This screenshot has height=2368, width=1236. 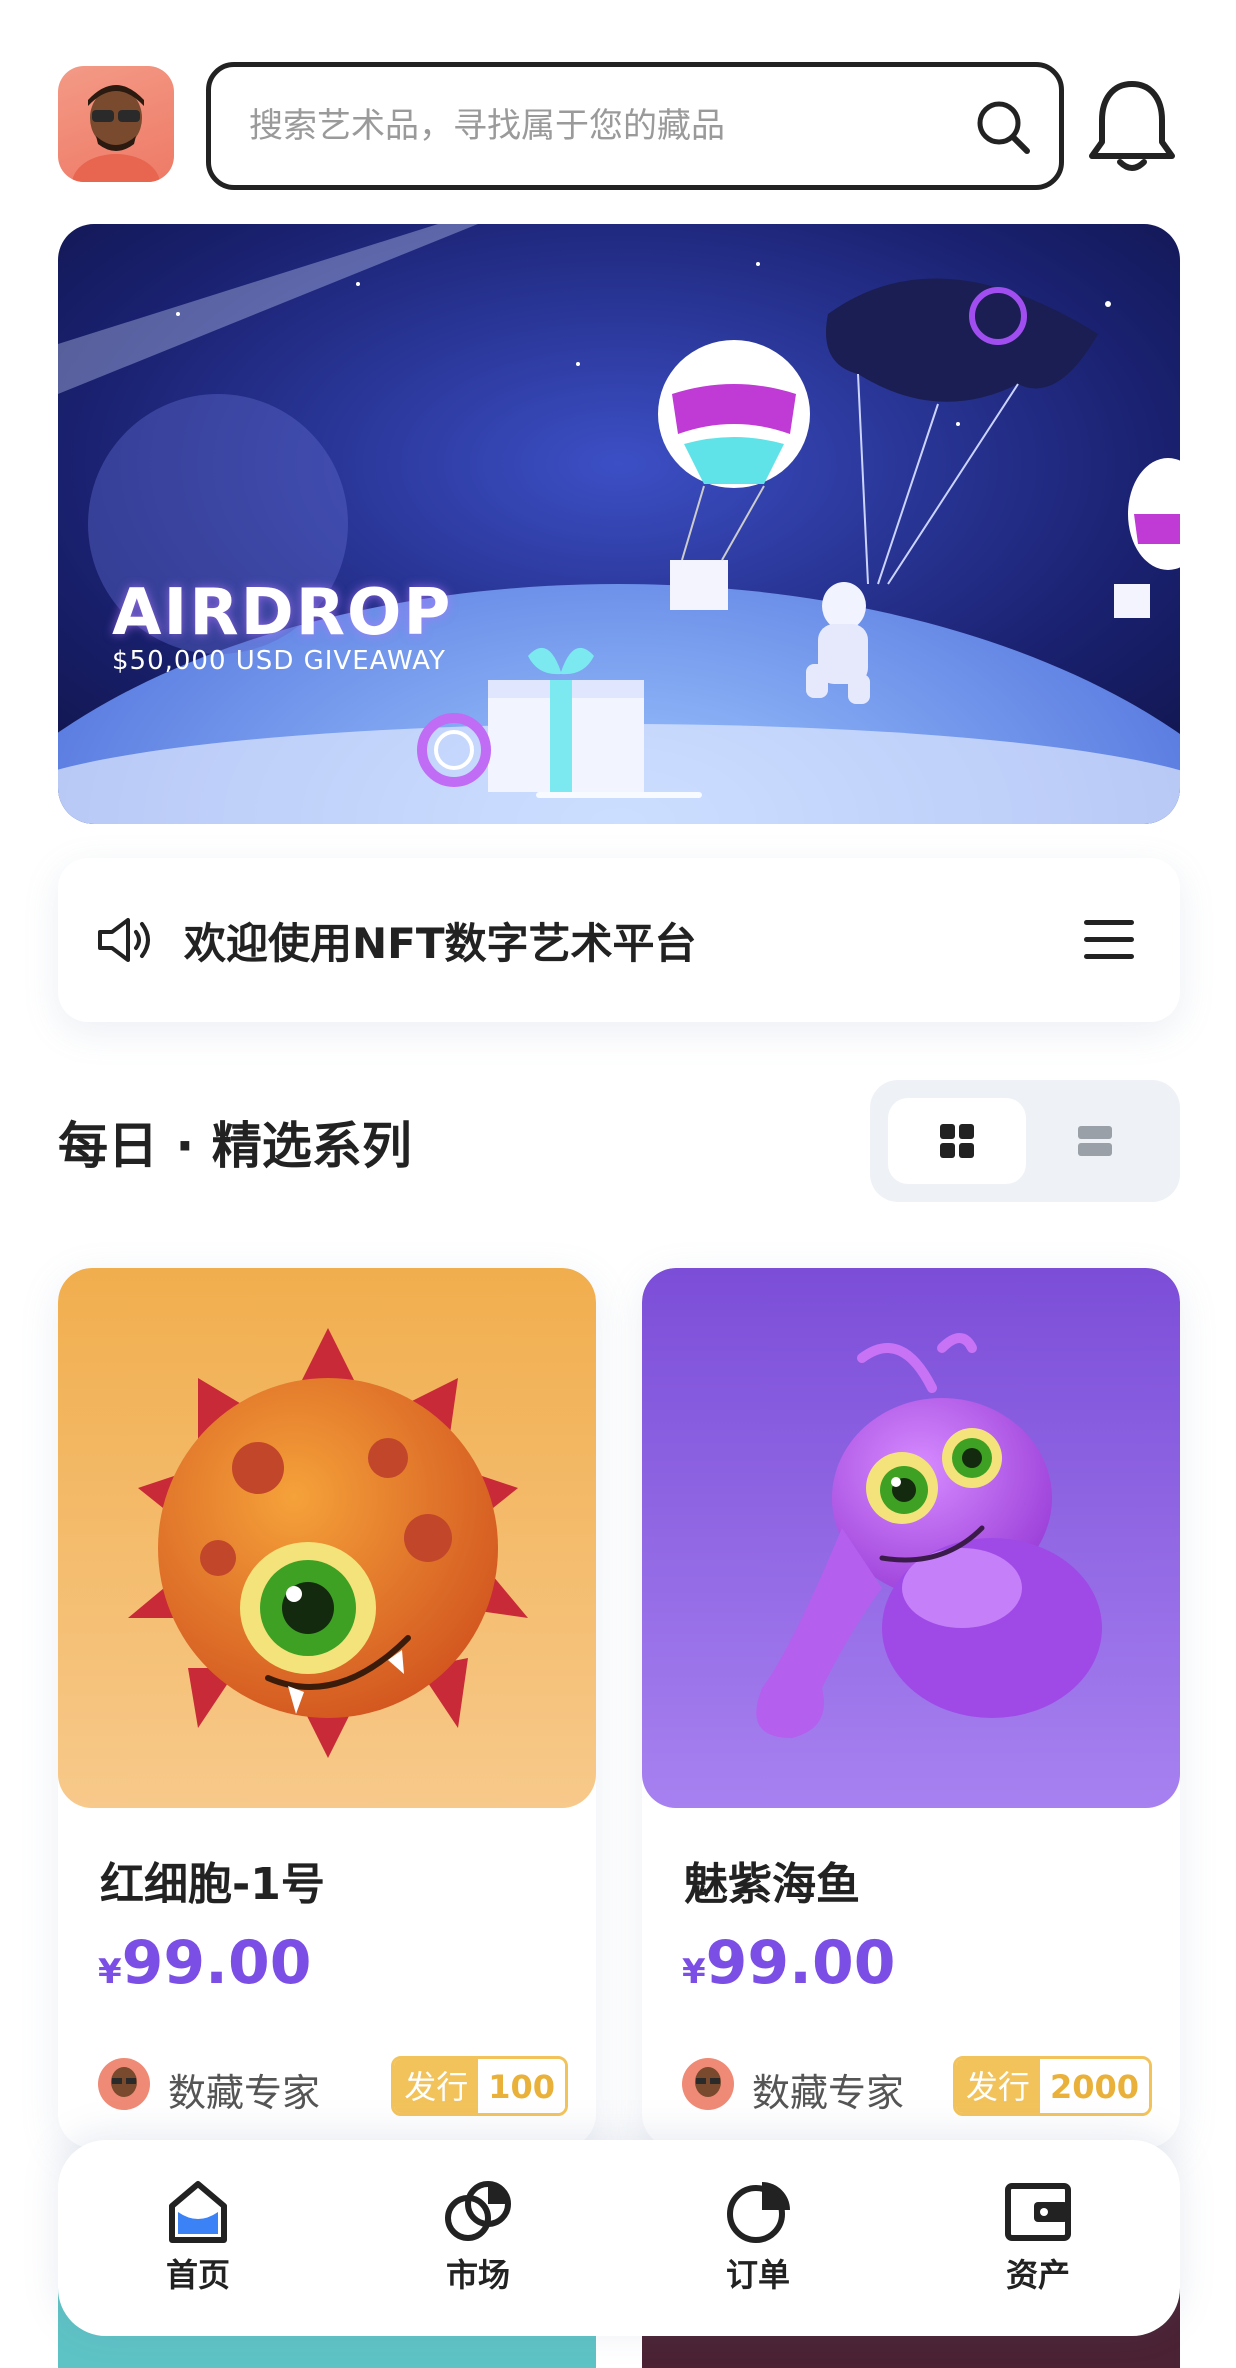 What do you see at coordinates (1037, 2275) in the screenshot?
I see `tab-label: 资产` at bounding box center [1037, 2275].